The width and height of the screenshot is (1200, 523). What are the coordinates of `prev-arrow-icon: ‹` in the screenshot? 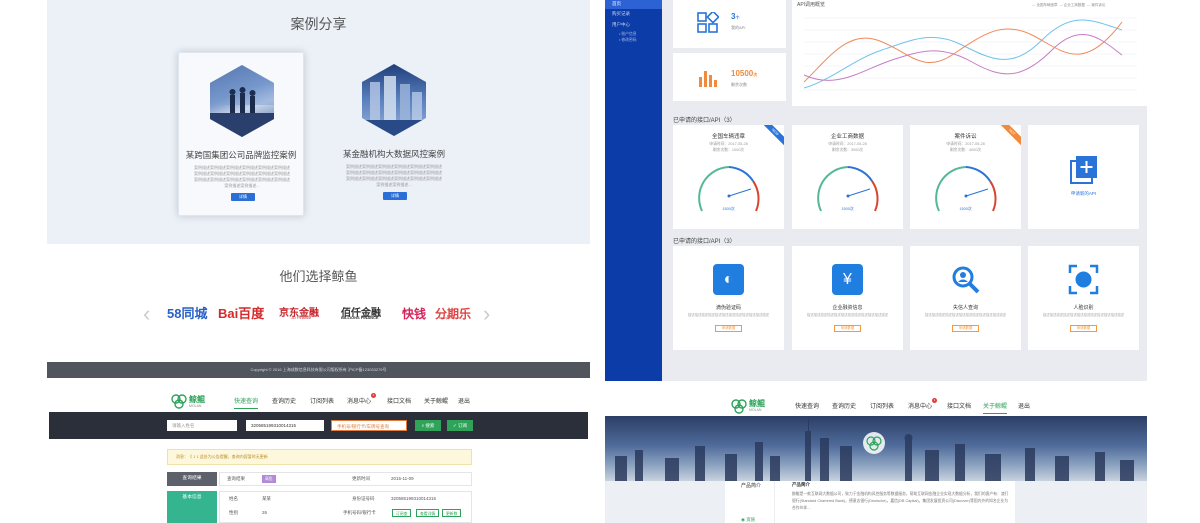 It's located at (146, 314).